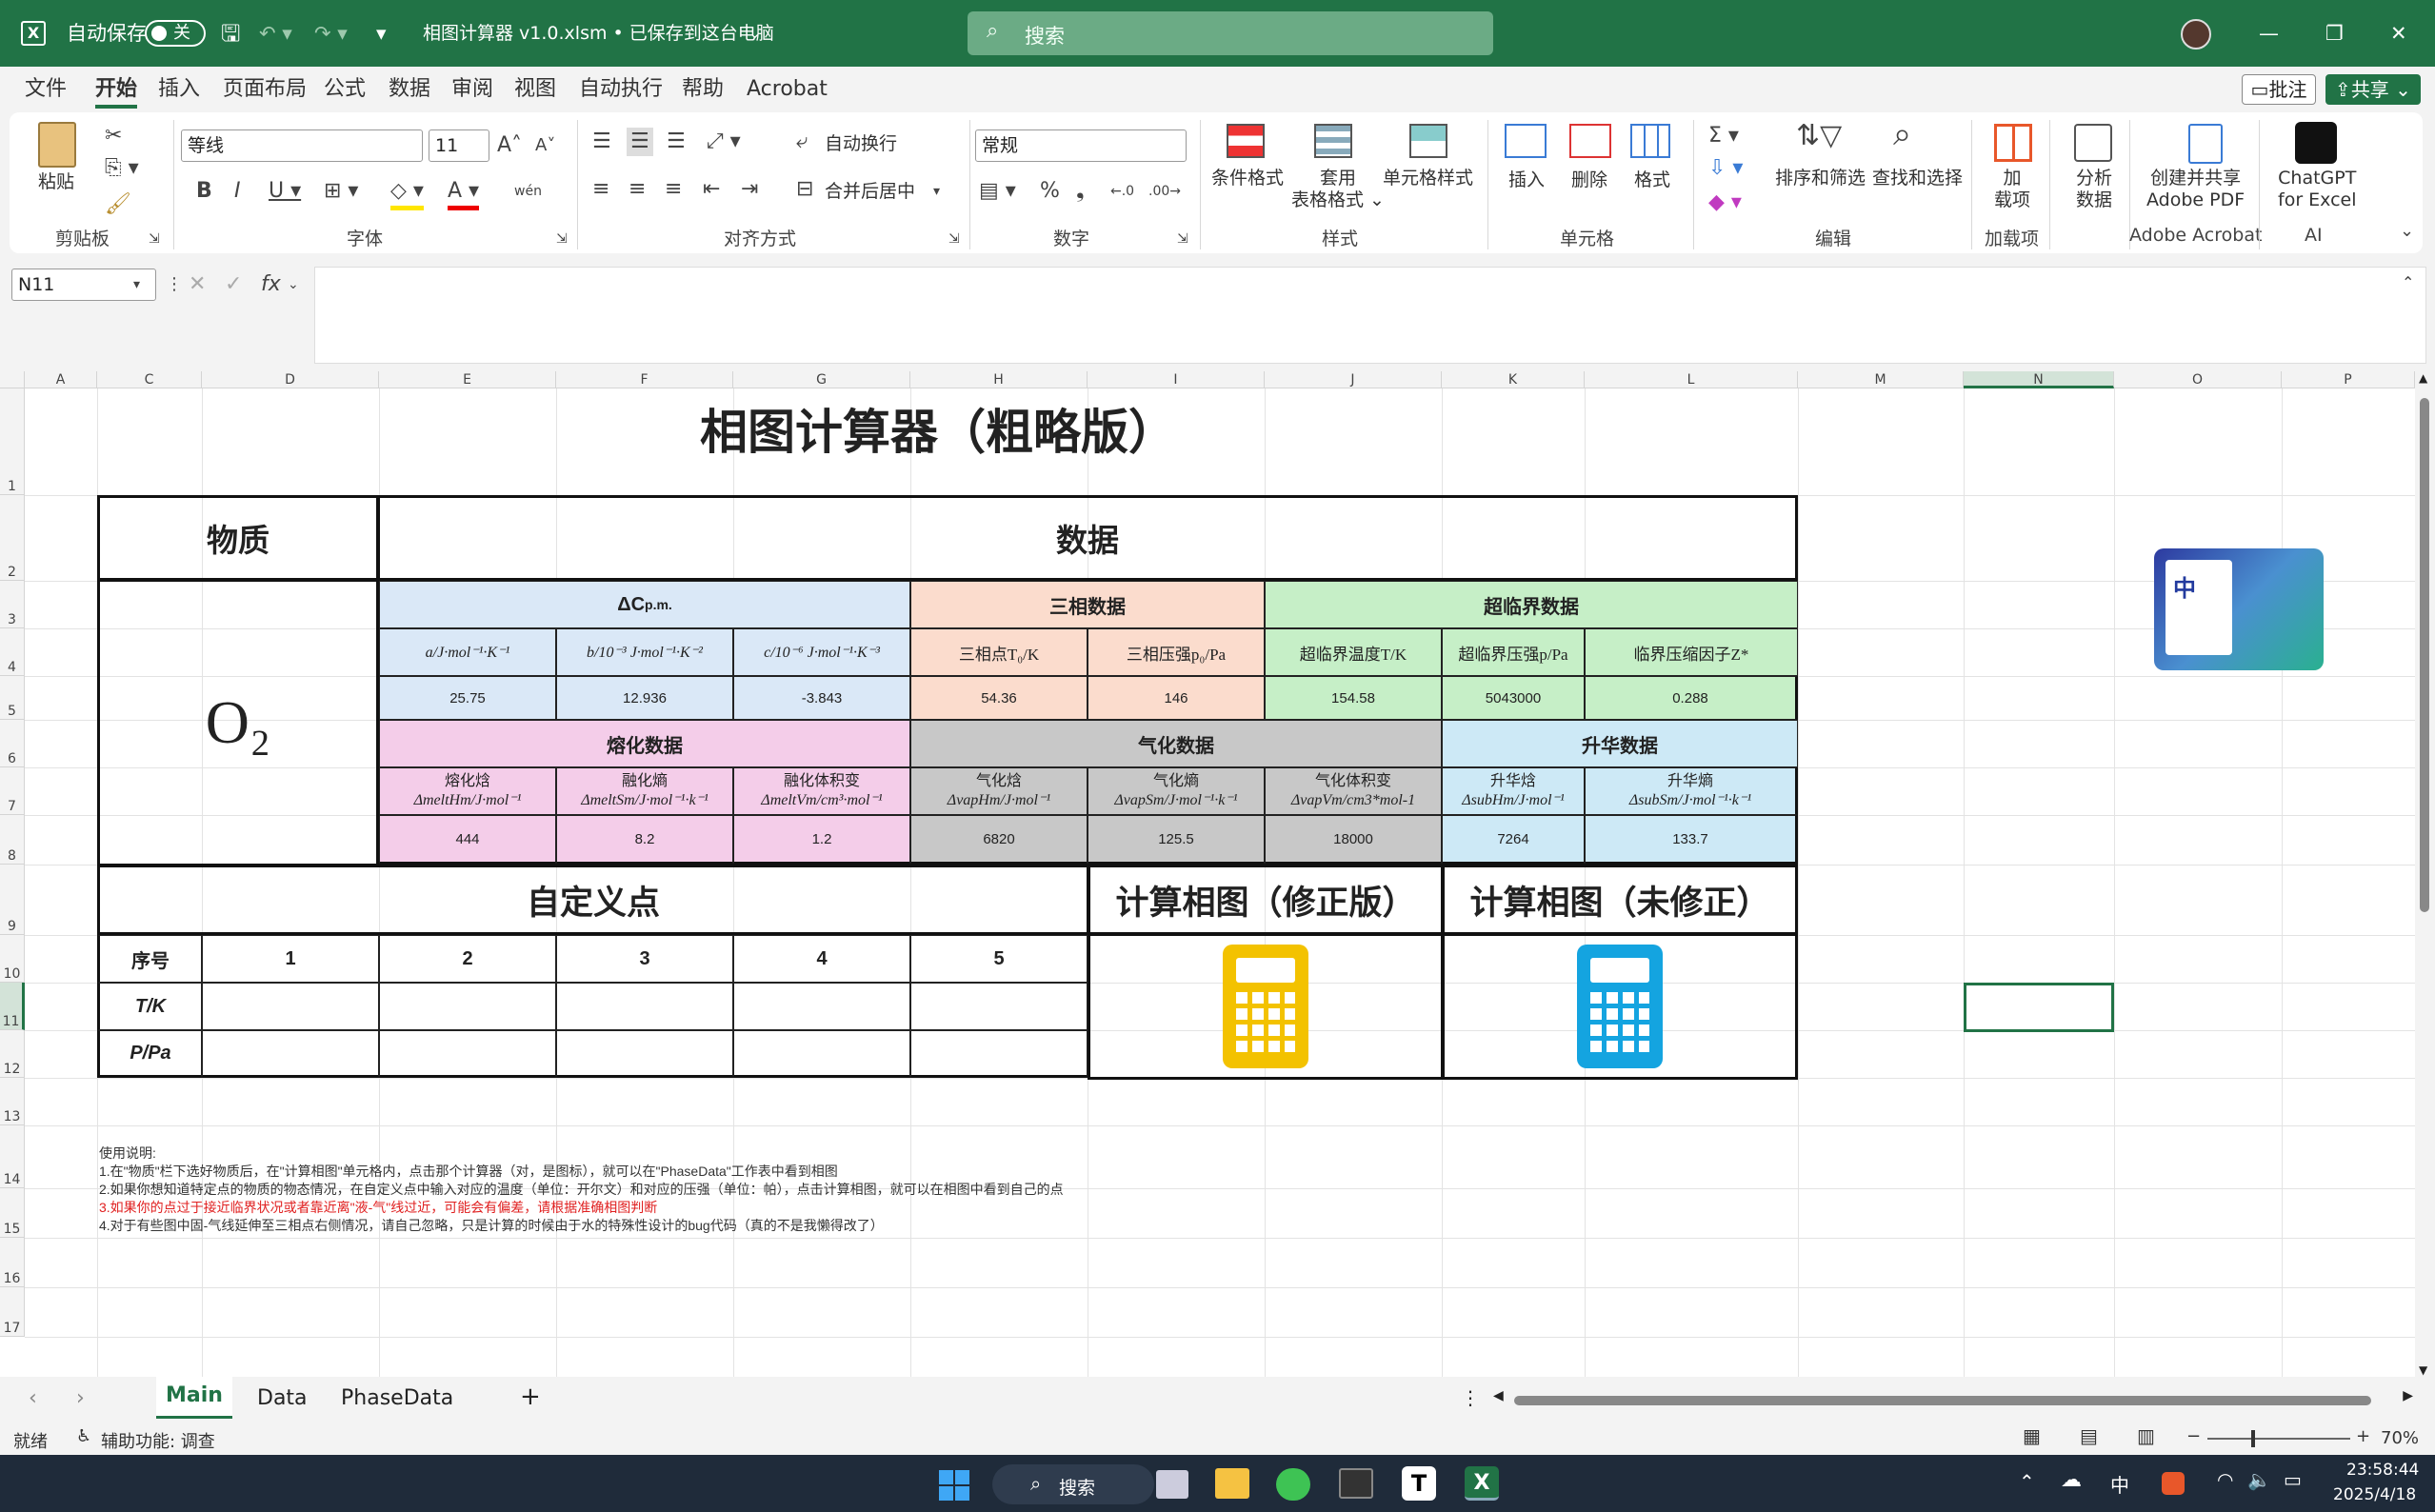 This screenshot has width=2435, height=1512. I want to click on redo-icon: ↷ ▾, so click(331, 33).